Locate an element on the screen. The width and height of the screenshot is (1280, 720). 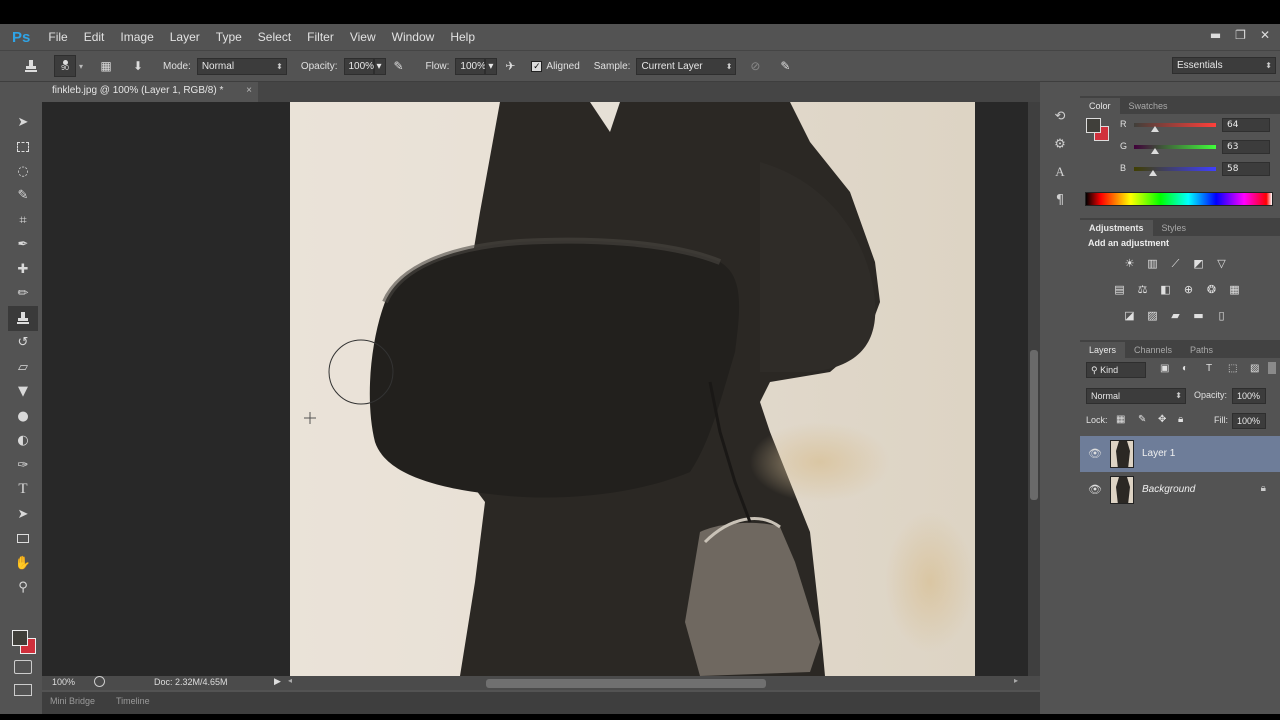
opacity-dropdown: ▾ is located at coordinates (379, 66).